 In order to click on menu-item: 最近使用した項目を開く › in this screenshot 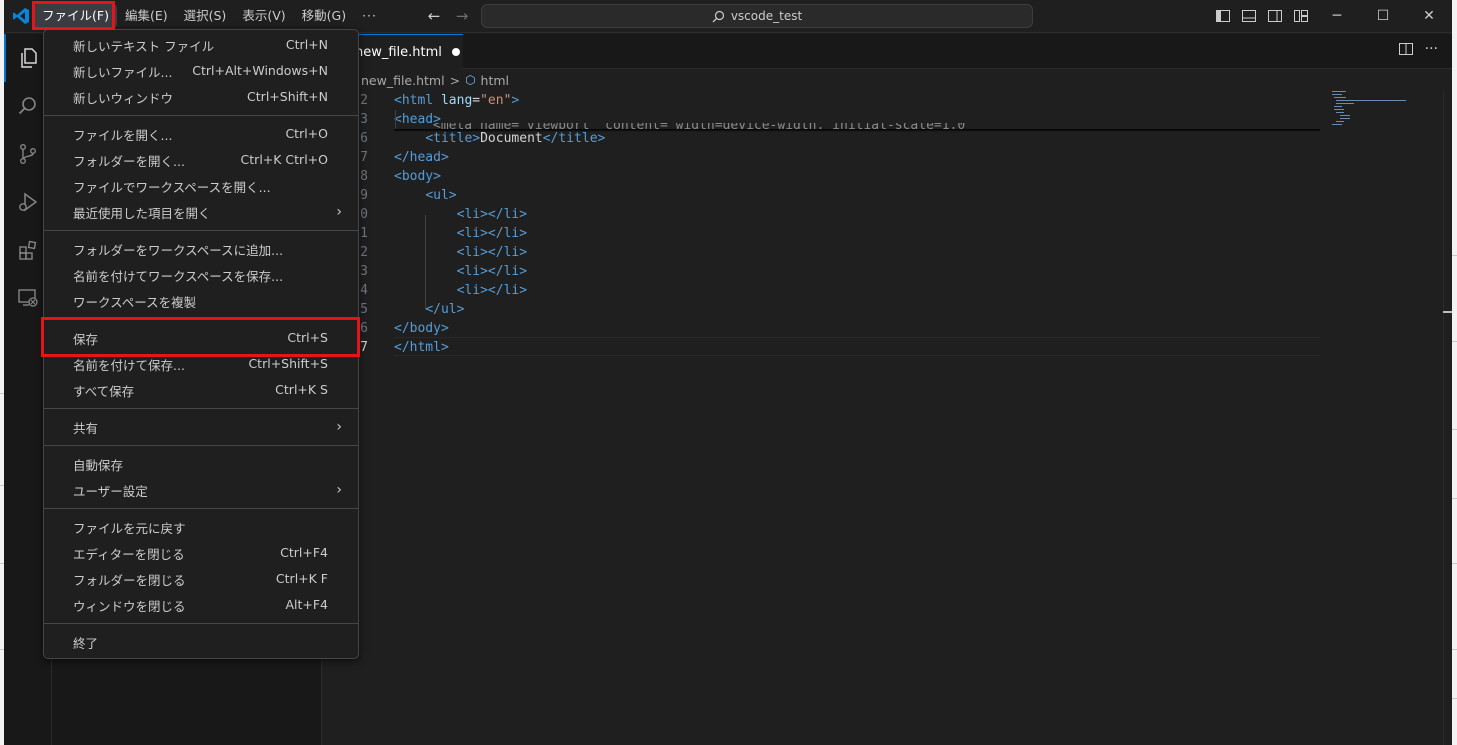, I will do `click(201, 212)`.